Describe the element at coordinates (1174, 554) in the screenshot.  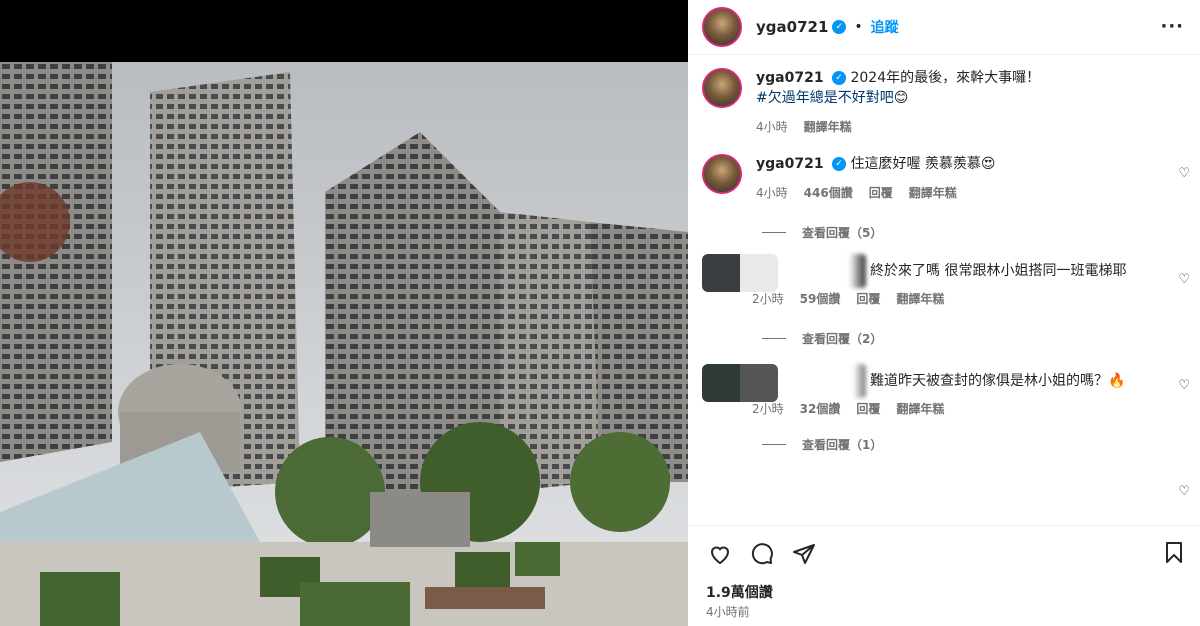
I see `bookmark-icon` at that location.